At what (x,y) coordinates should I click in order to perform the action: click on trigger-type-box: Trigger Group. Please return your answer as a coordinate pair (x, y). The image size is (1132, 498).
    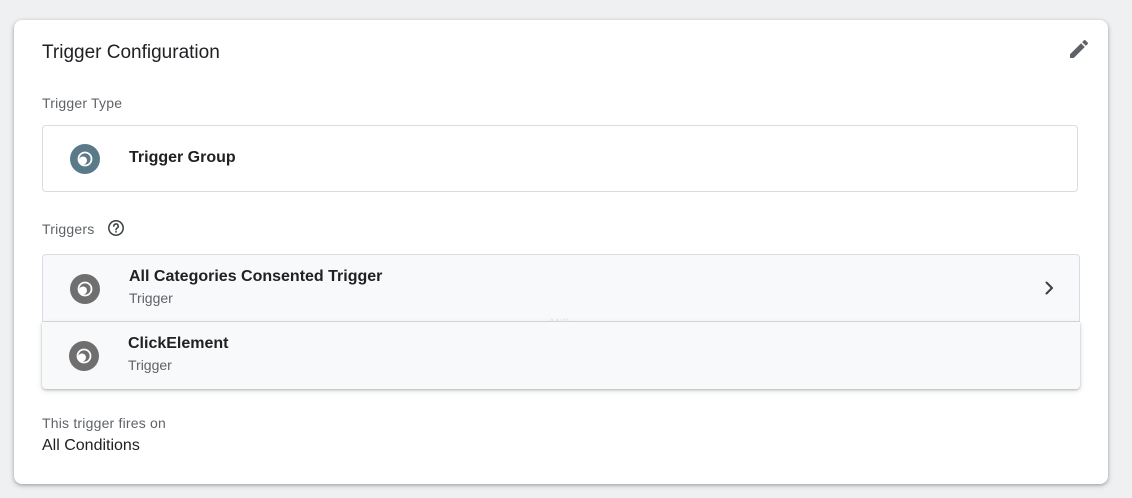
    Looking at the image, I should click on (560, 158).